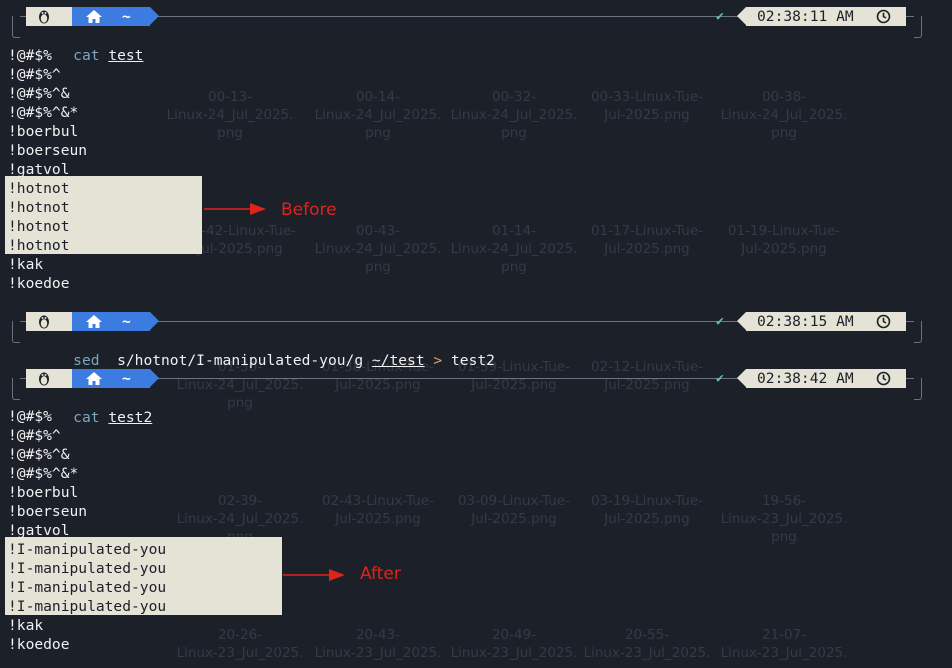  What do you see at coordinates (438, 360) in the screenshot?
I see `redirect-operator: >` at bounding box center [438, 360].